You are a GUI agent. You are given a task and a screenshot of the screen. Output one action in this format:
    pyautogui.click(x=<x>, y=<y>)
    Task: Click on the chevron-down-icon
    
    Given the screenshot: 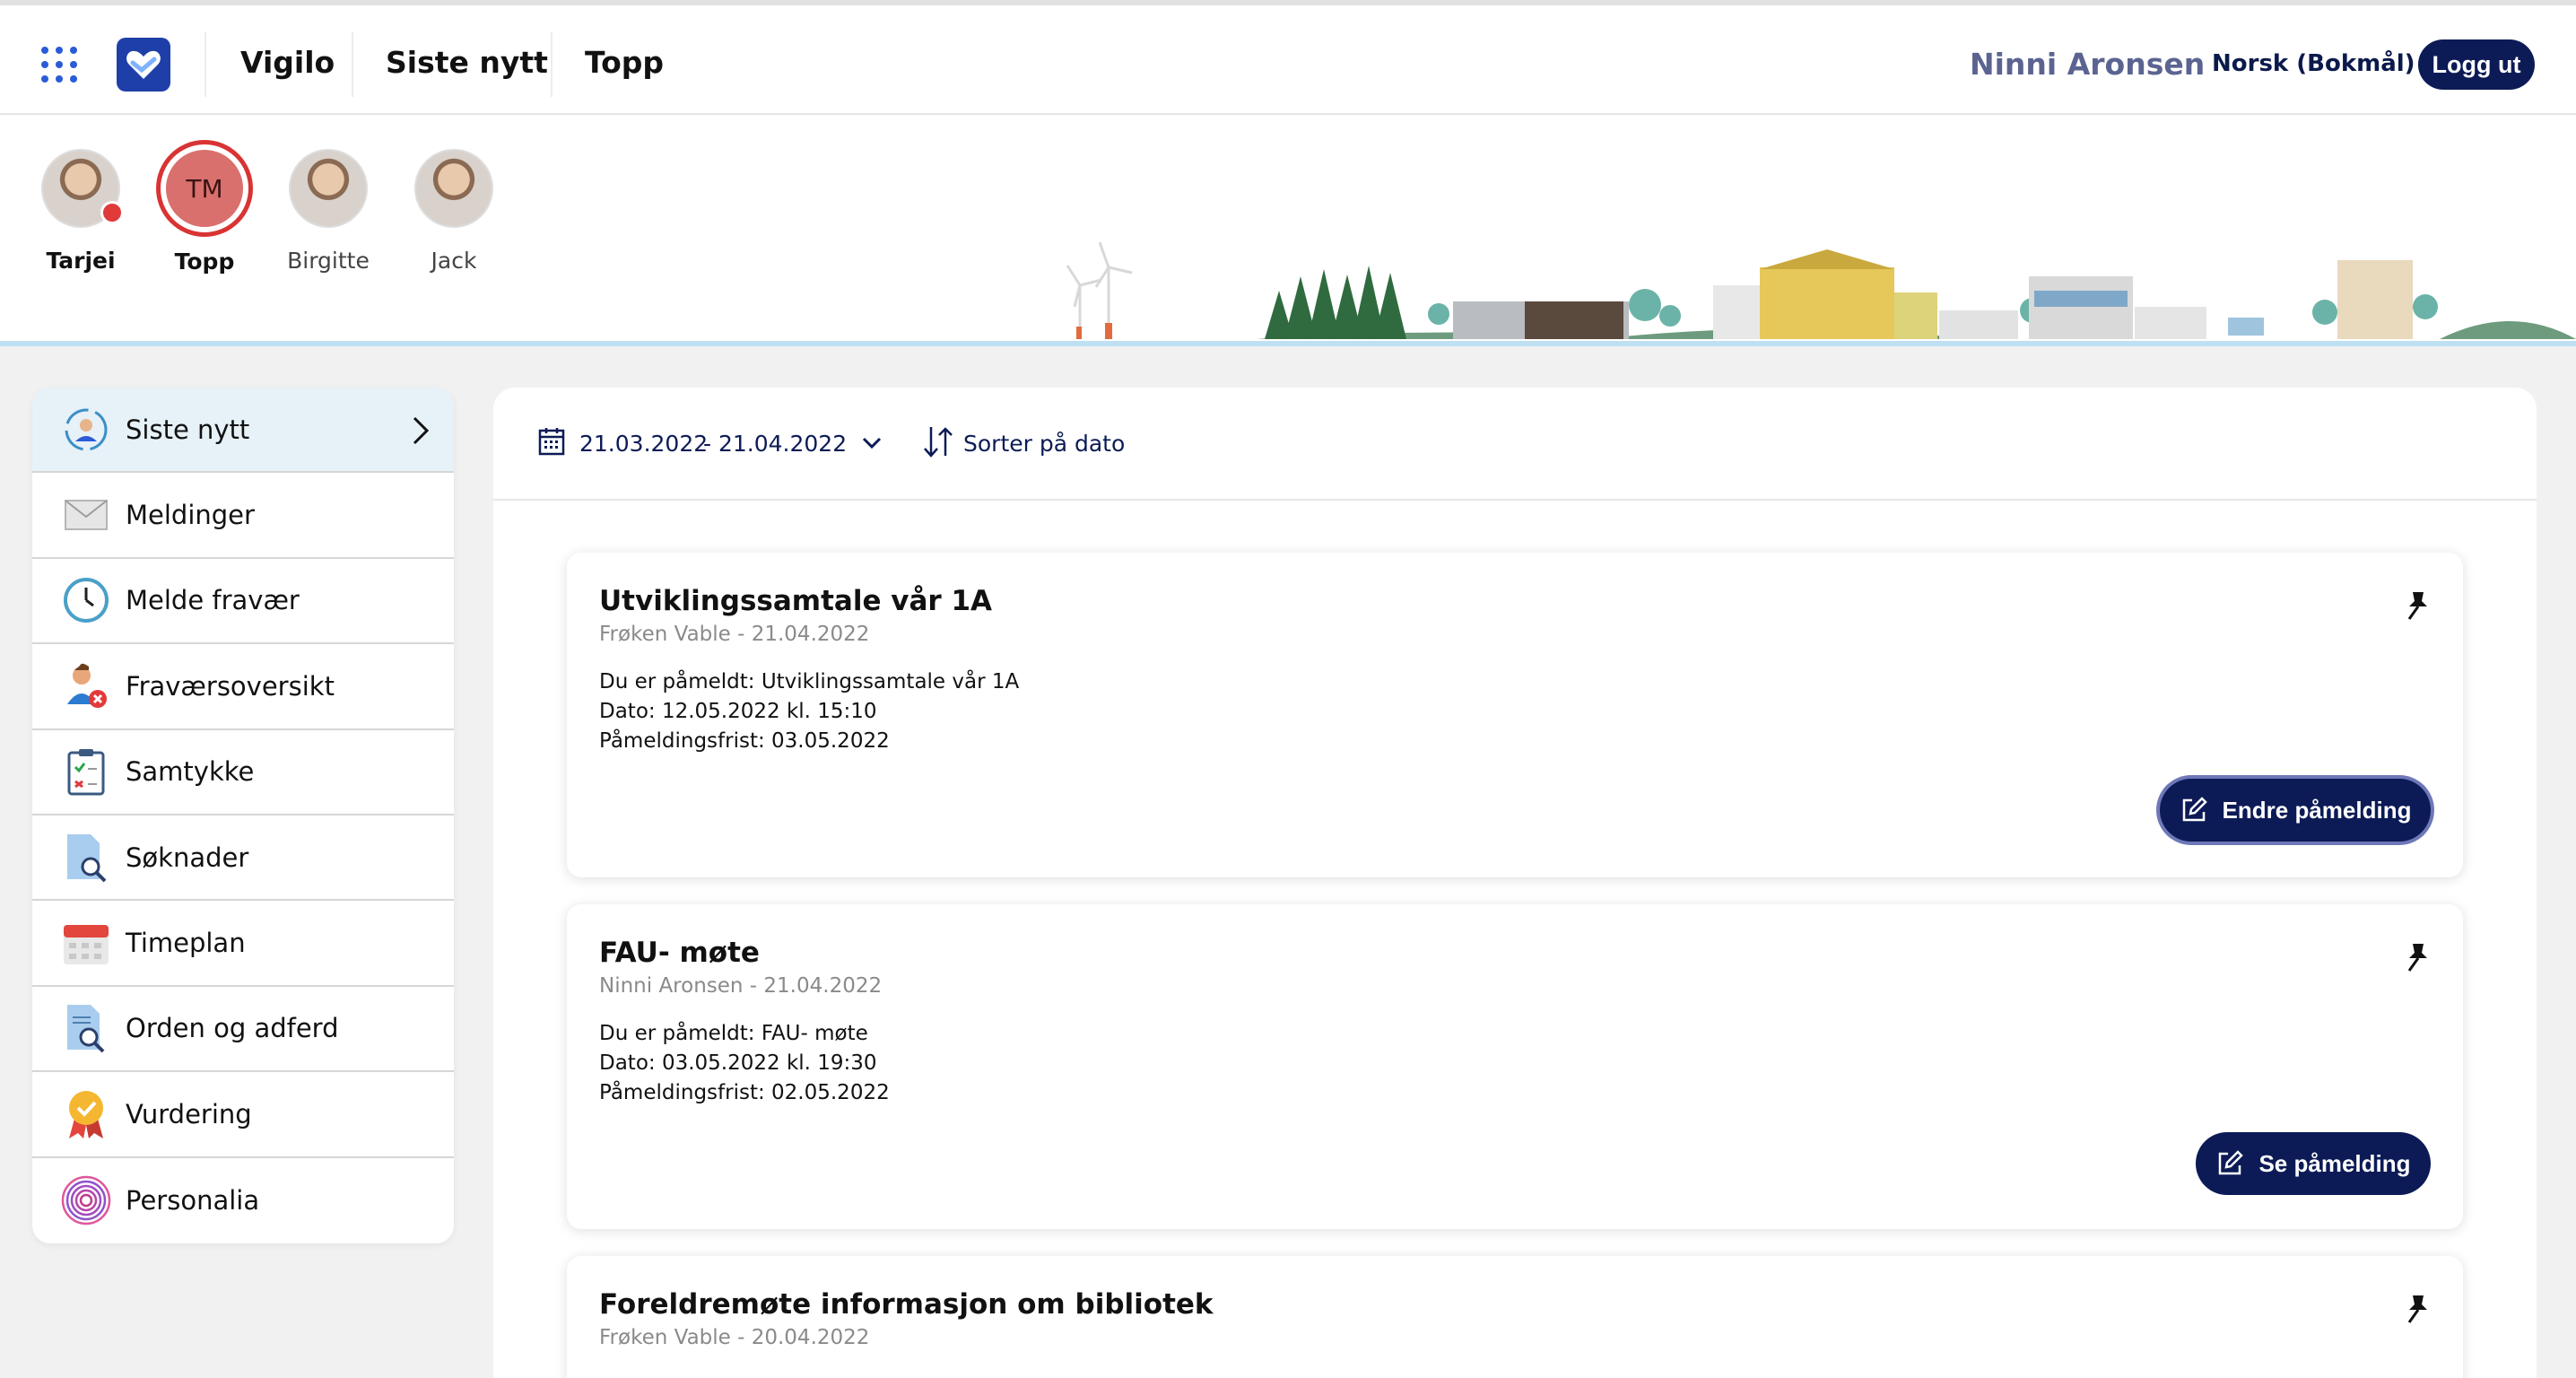 What is the action you would take?
    pyautogui.click(x=872, y=443)
    